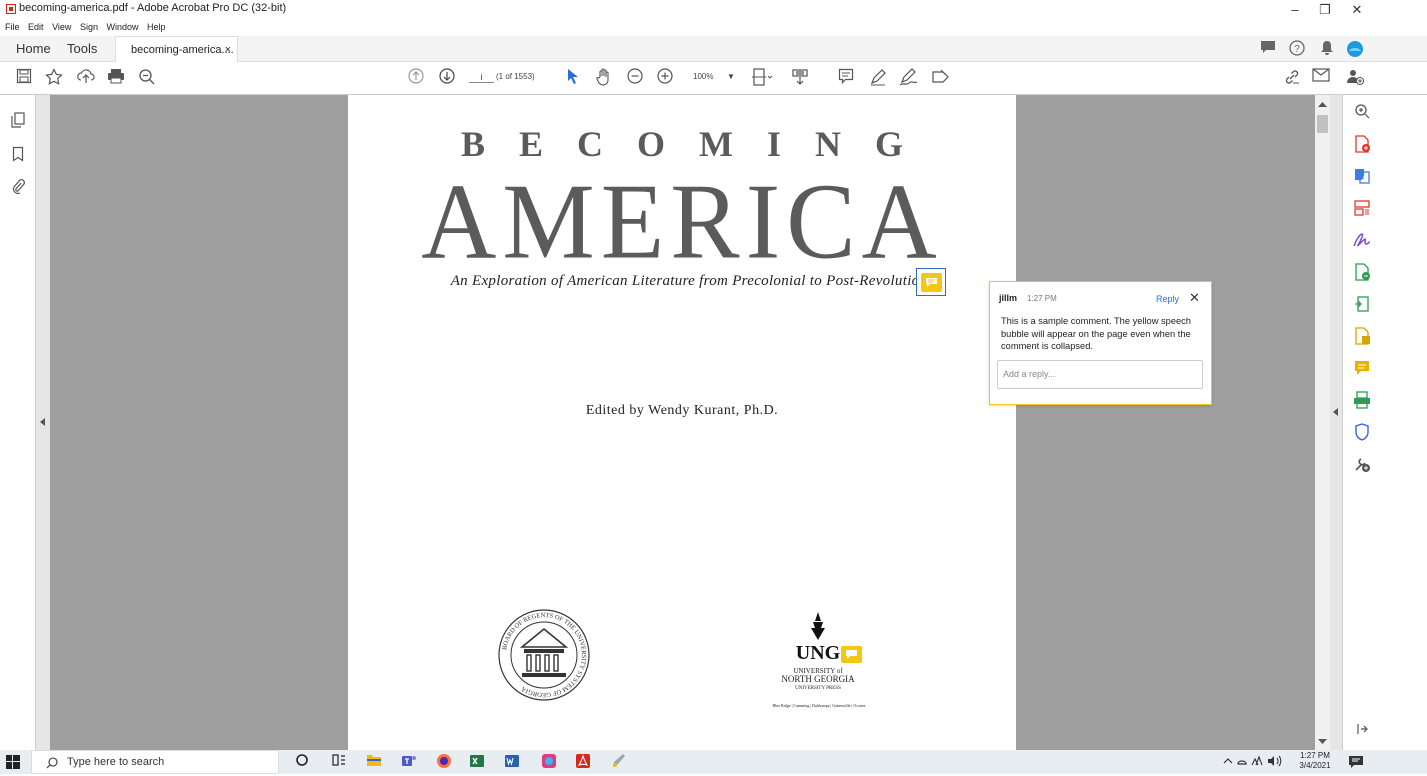 This screenshot has width=1427, height=776. I want to click on compress-pdf-icon, so click(1362, 305).